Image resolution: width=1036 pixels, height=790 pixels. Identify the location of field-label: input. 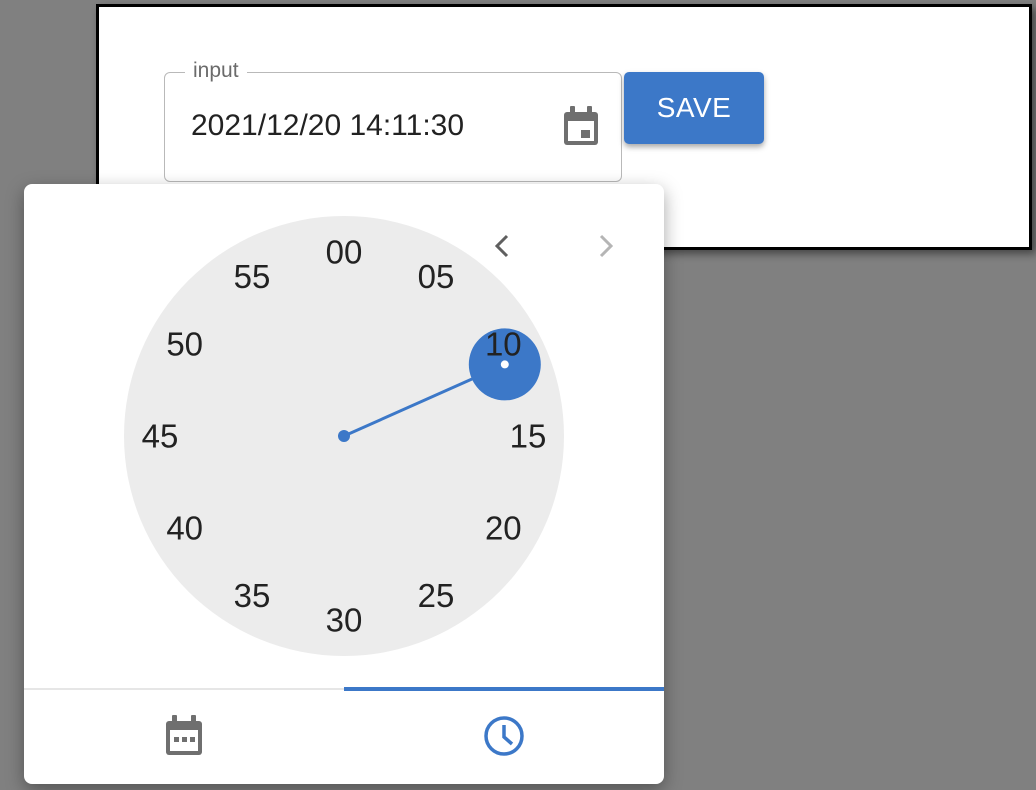
(216, 71).